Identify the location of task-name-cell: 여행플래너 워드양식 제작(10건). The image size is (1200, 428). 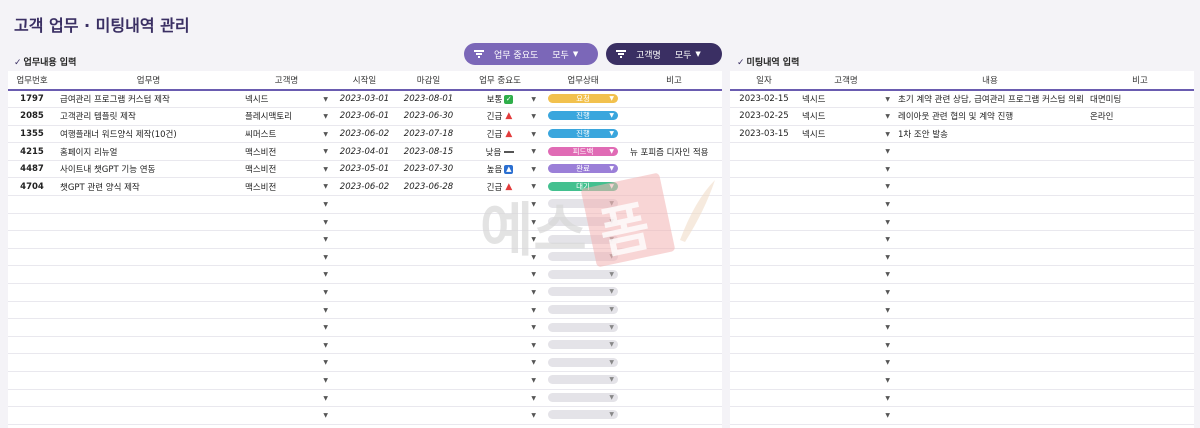
(148, 134).